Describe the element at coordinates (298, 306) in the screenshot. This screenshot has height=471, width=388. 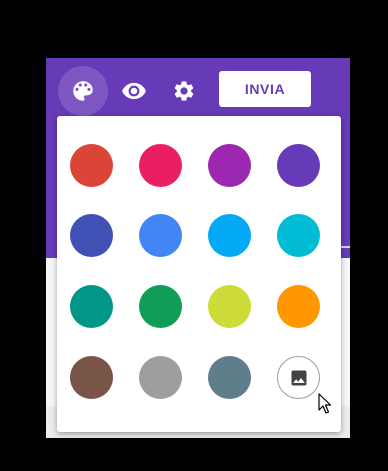
I see `color-swatch-orange` at that location.